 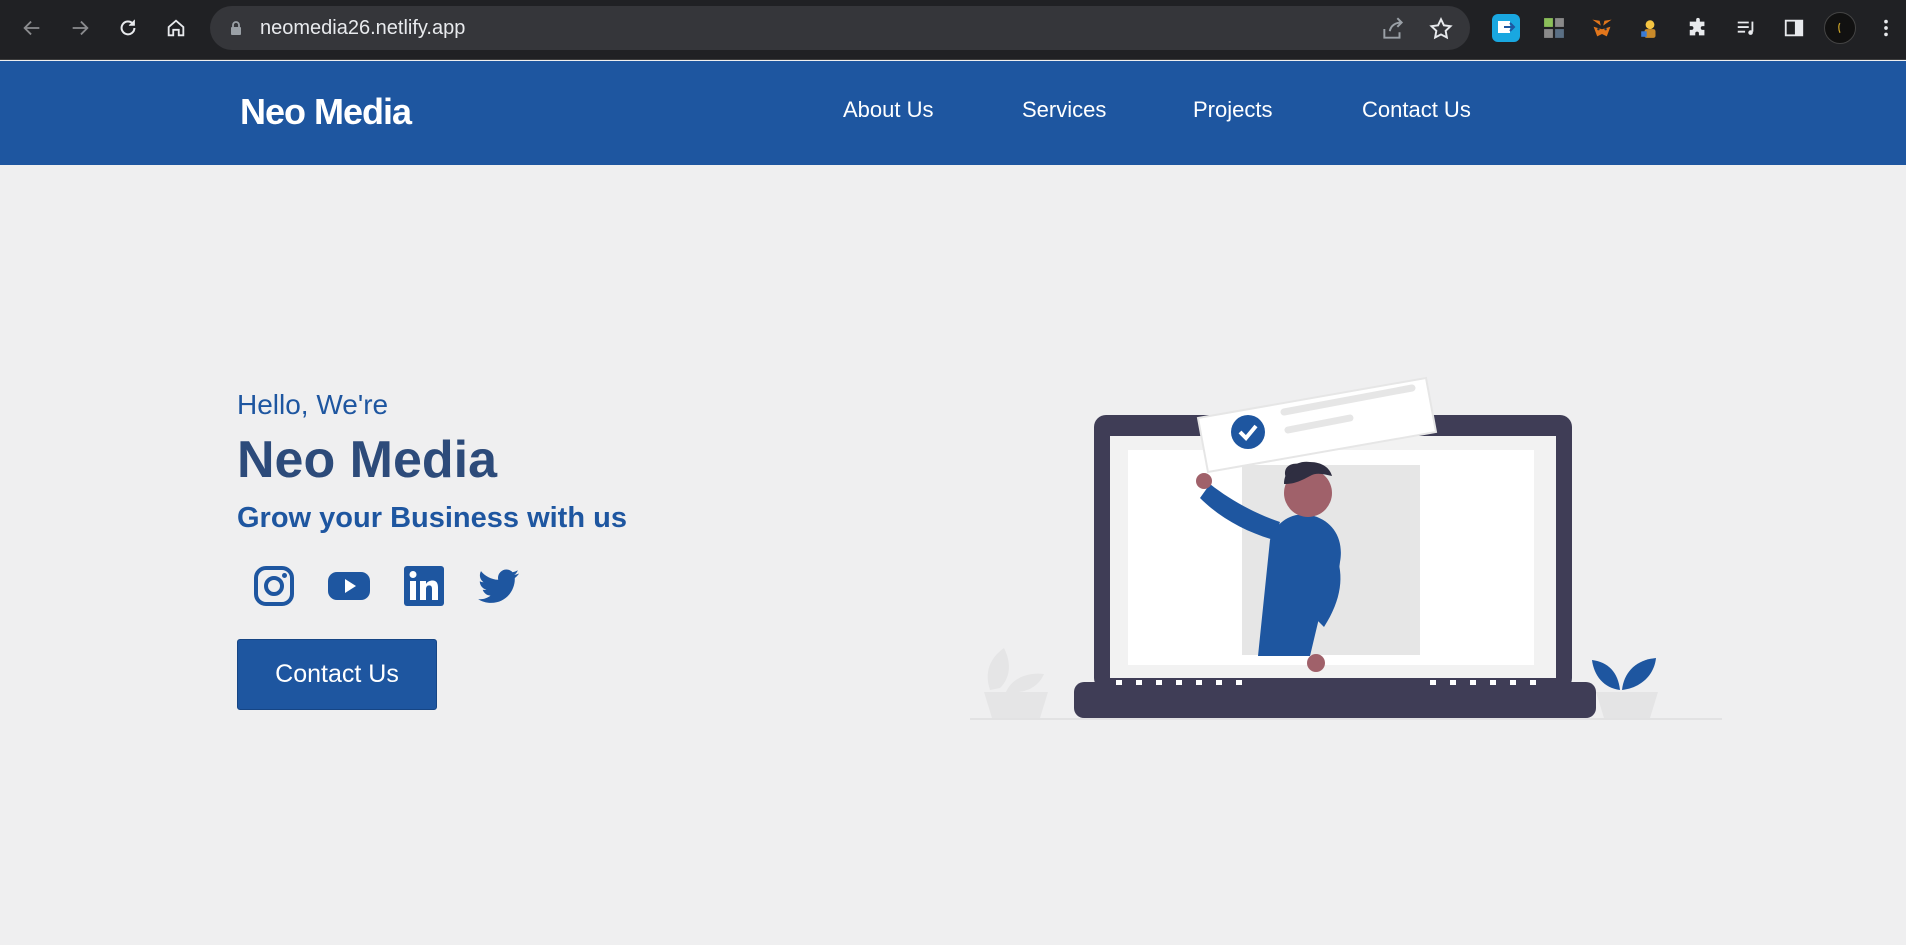 What do you see at coordinates (1886, 28) in the screenshot?
I see `browser-menu-icon` at bounding box center [1886, 28].